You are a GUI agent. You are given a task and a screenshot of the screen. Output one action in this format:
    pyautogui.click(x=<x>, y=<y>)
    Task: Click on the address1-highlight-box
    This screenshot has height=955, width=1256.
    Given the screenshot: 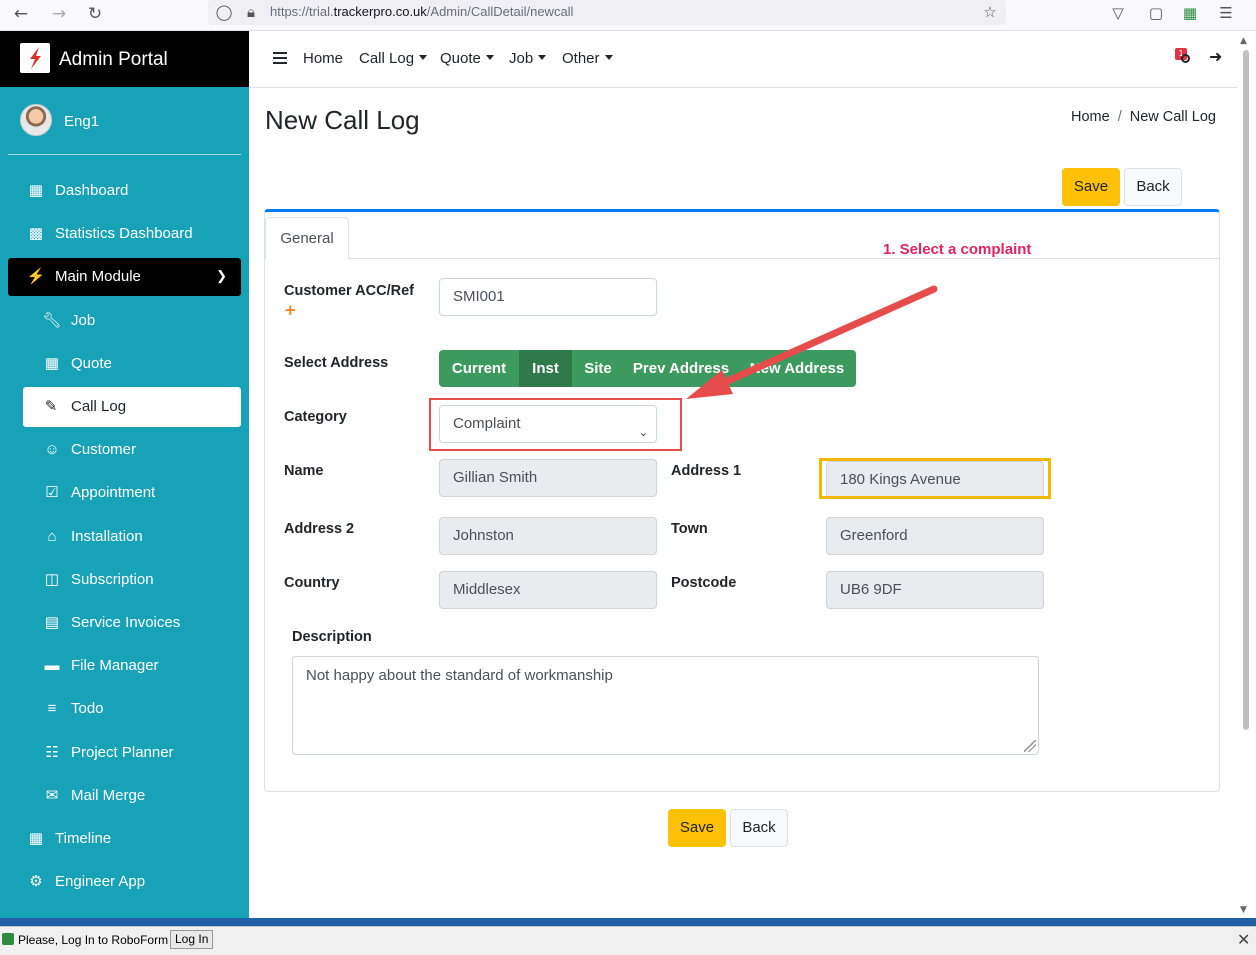 What is the action you would take?
    pyautogui.click(x=935, y=478)
    